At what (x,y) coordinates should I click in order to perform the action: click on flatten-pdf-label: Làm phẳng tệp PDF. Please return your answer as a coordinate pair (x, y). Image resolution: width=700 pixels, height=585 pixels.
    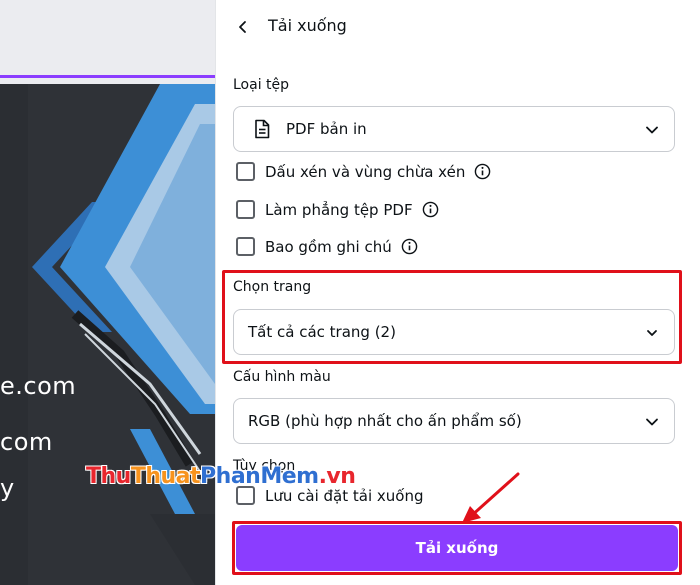
    Looking at the image, I should click on (339, 209).